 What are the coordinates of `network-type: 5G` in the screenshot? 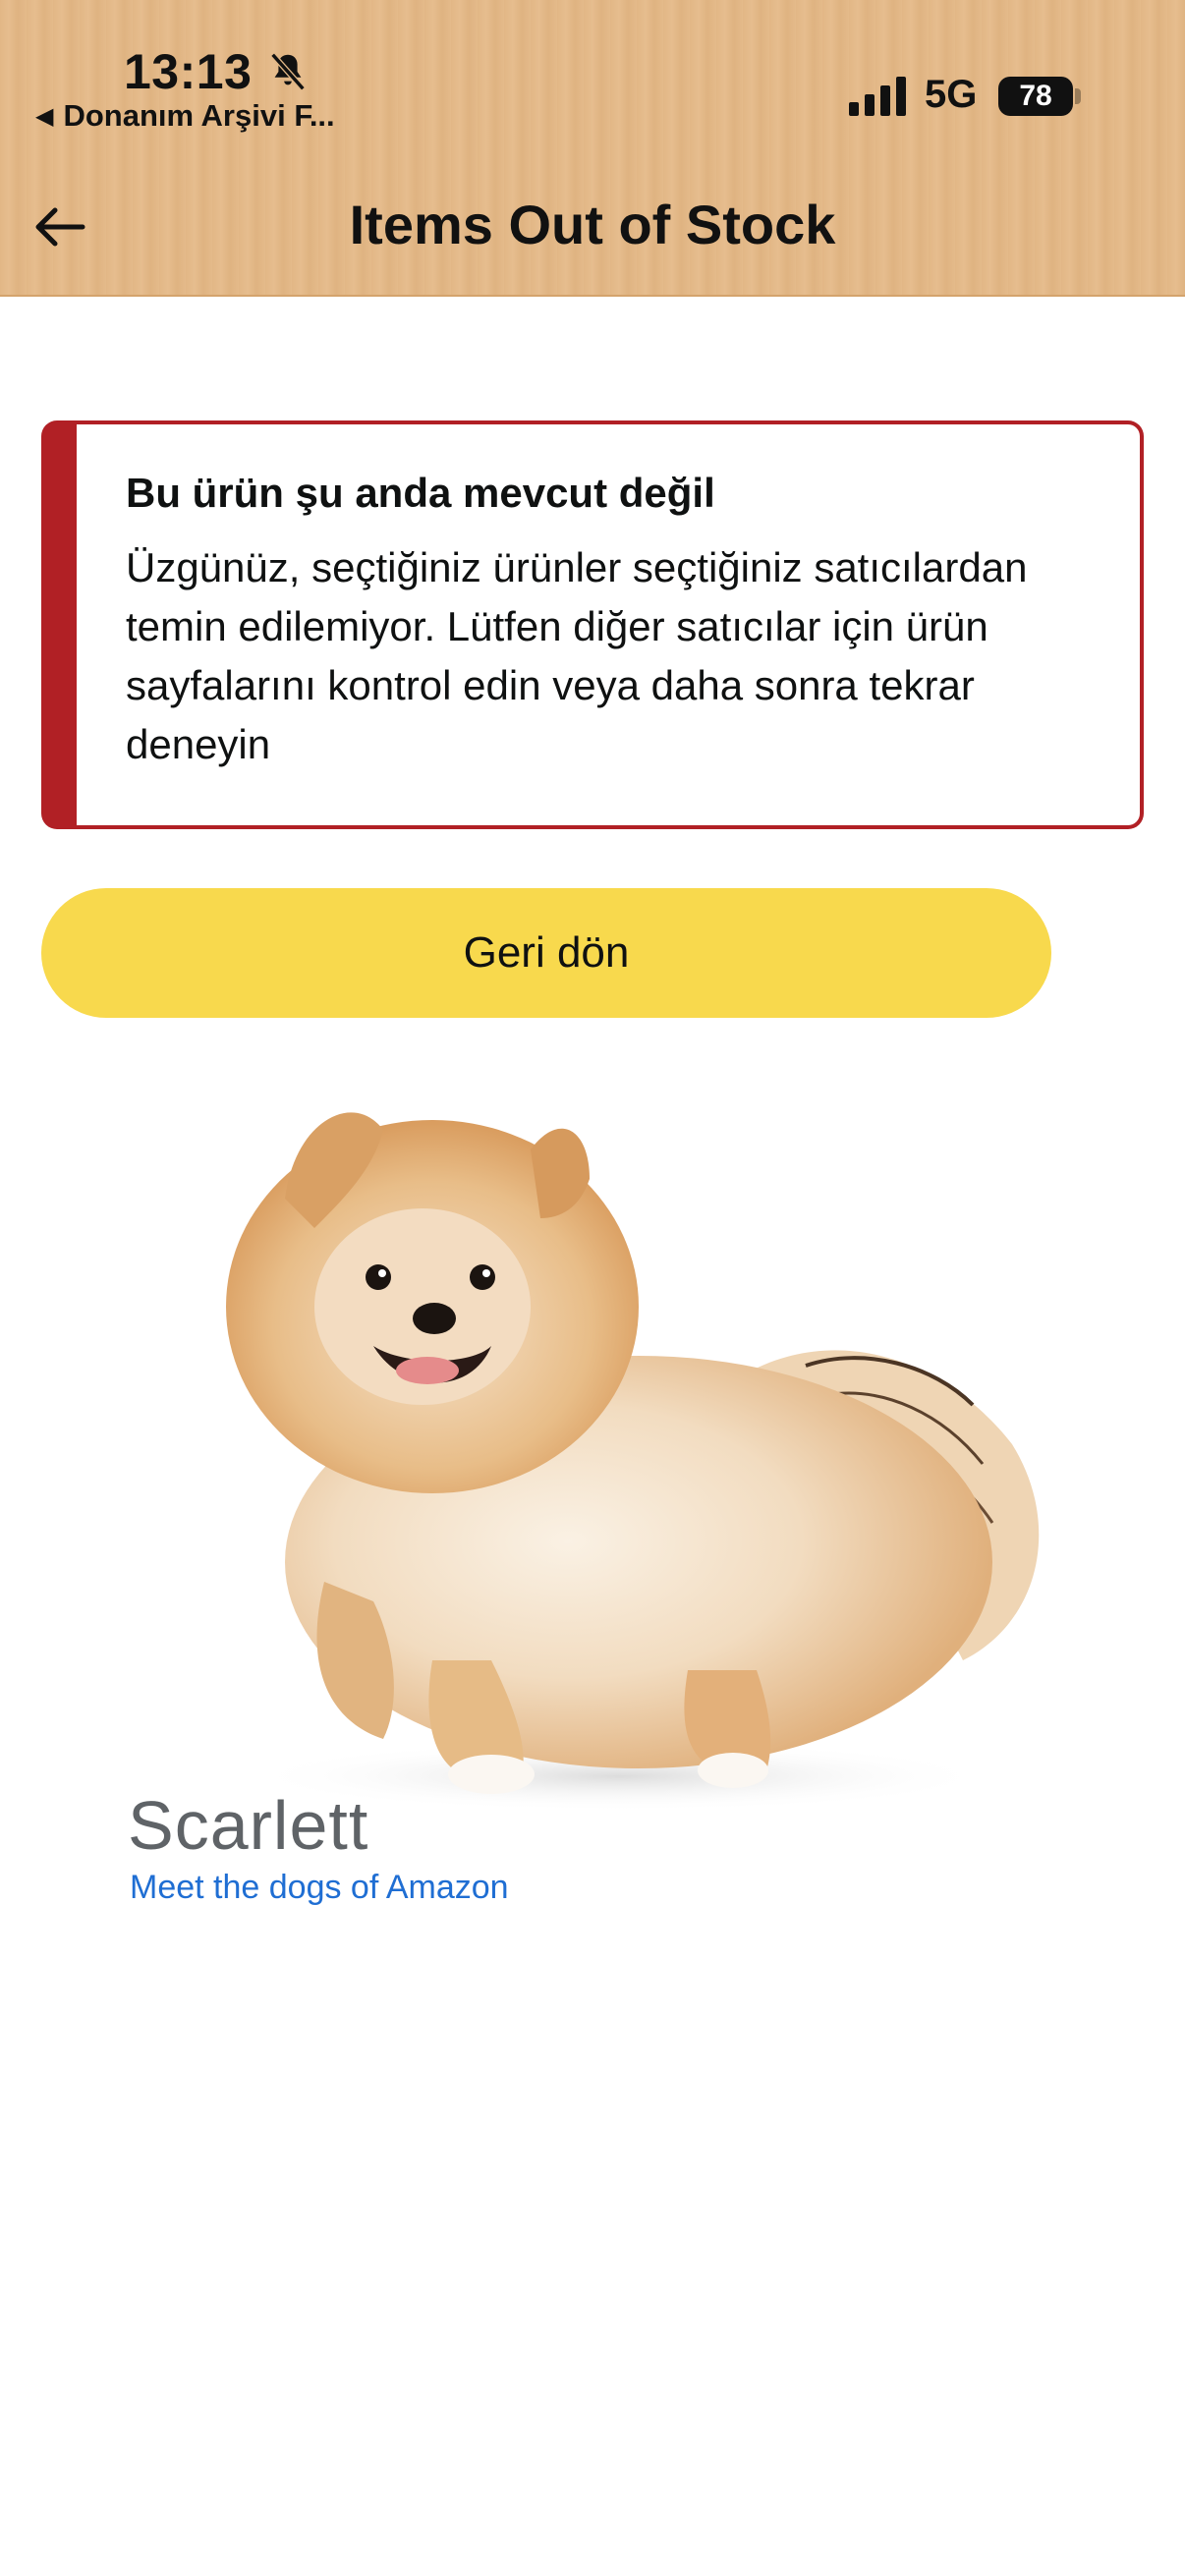 It's located at (952, 94).